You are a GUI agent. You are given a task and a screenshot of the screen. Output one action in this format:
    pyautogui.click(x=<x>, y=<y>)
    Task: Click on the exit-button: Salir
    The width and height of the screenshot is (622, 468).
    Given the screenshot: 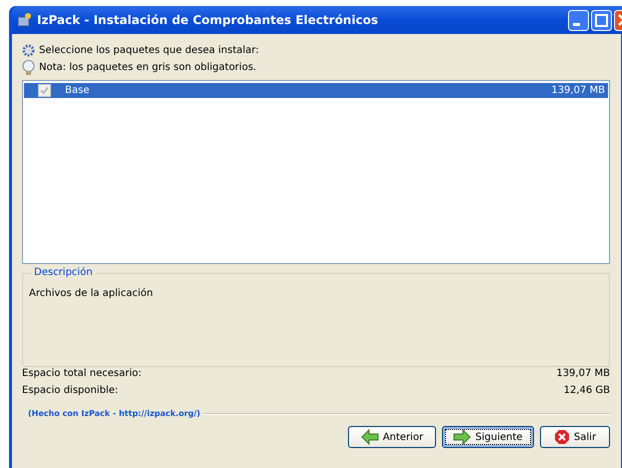 What is the action you would take?
    pyautogui.click(x=575, y=437)
    